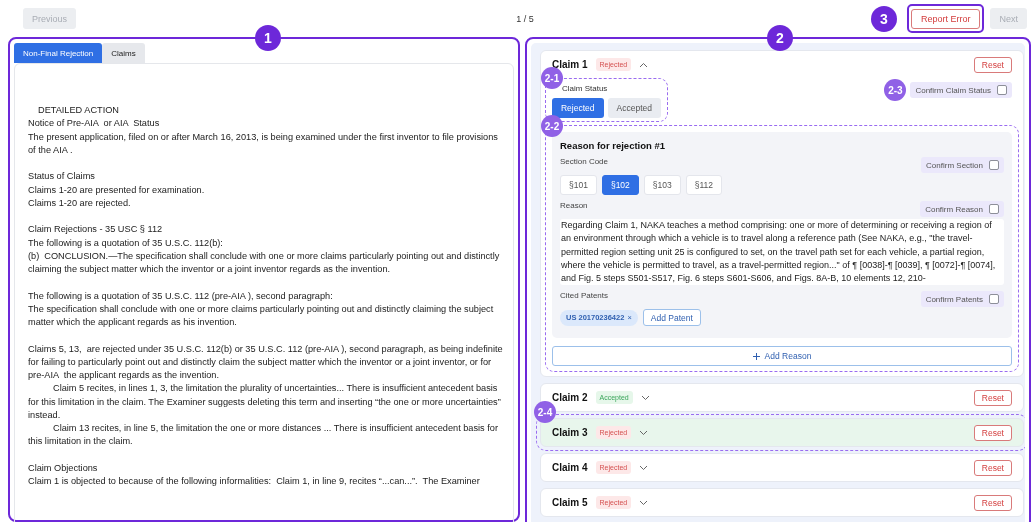  I want to click on section-button: §103, so click(662, 185).